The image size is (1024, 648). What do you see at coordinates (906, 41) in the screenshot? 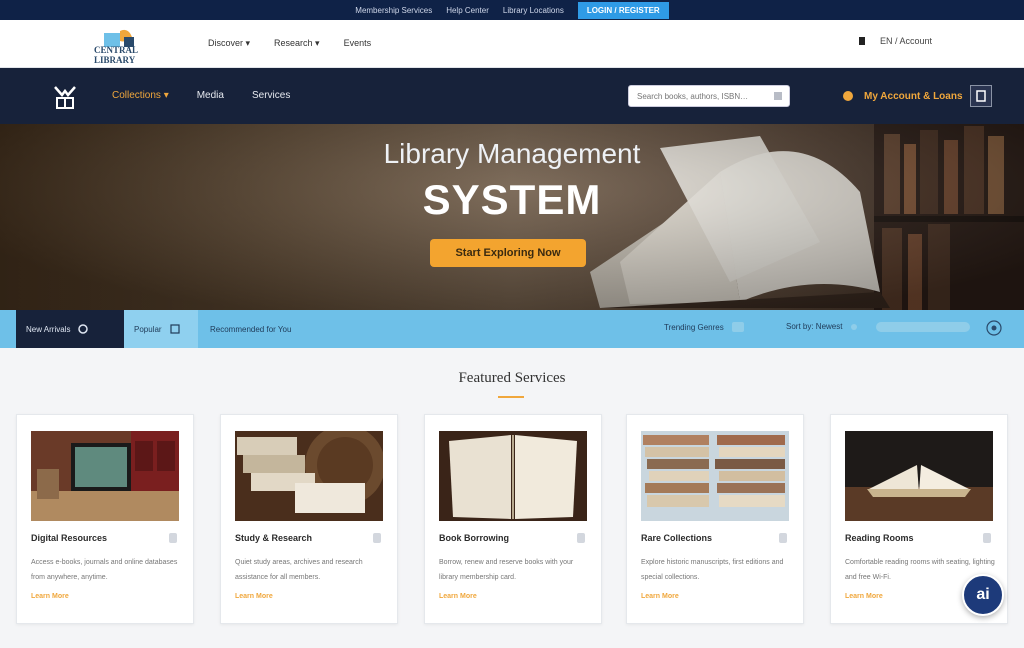
I see `language-account-link: EN / Account` at bounding box center [906, 41].